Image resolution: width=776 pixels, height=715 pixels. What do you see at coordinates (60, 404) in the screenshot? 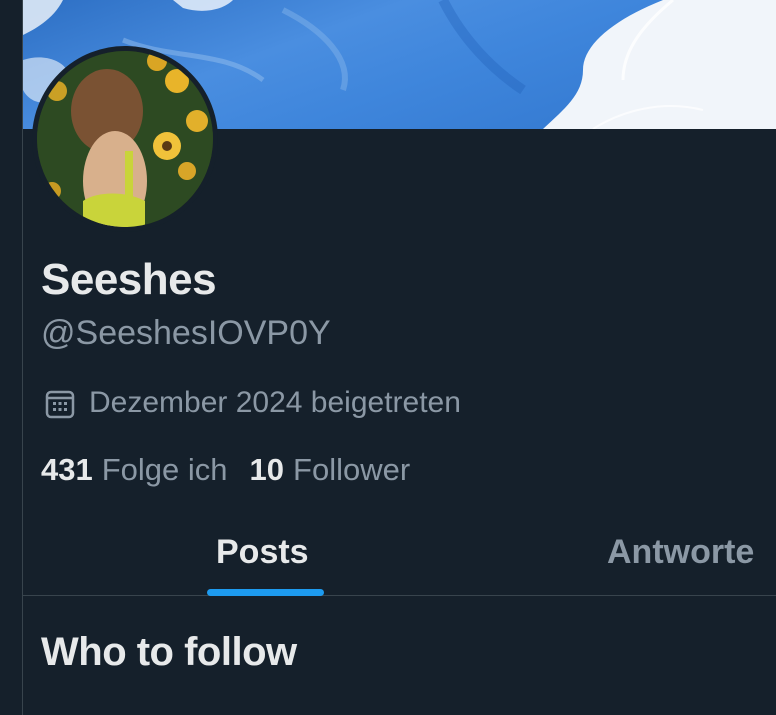
I see `calendar-icon` at bounding box center [60, 404].